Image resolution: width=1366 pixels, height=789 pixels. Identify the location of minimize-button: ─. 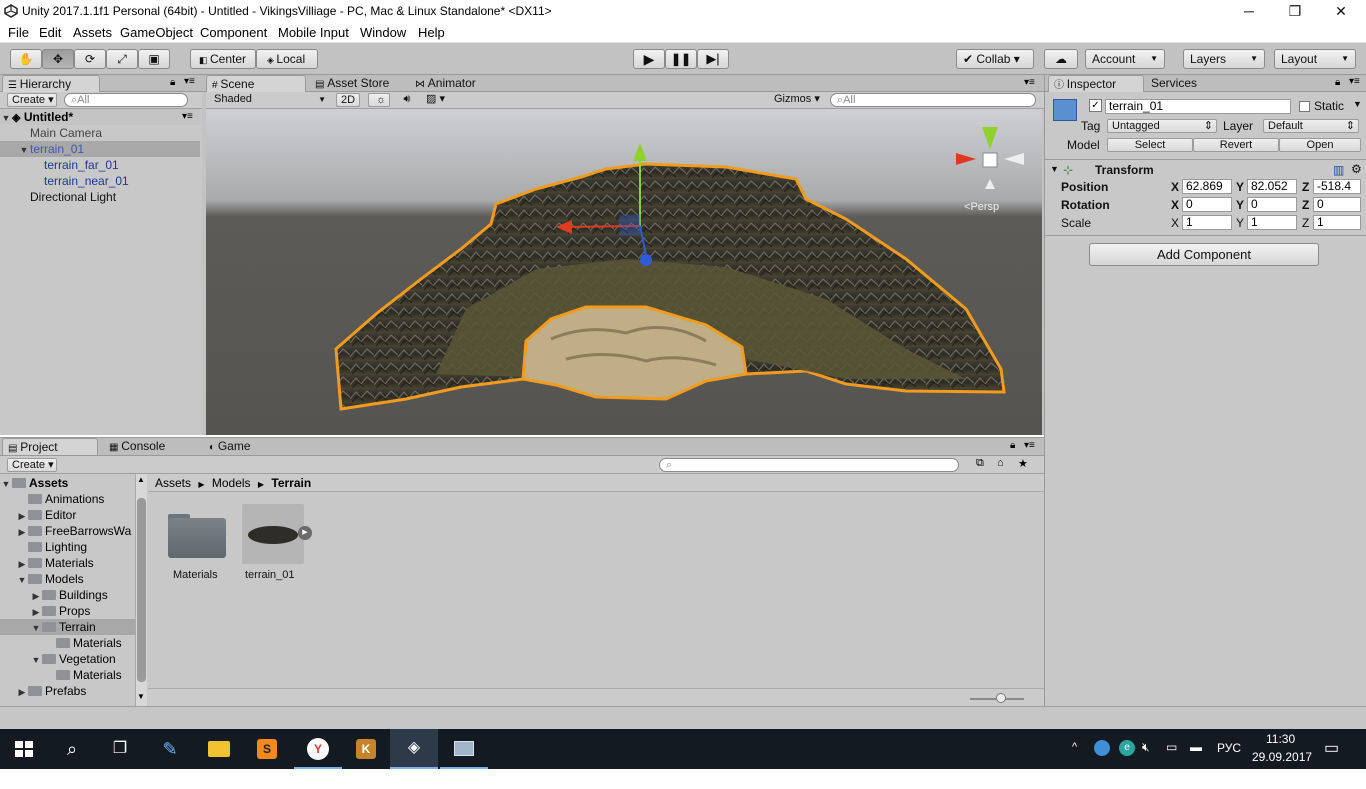
(1249, 11).